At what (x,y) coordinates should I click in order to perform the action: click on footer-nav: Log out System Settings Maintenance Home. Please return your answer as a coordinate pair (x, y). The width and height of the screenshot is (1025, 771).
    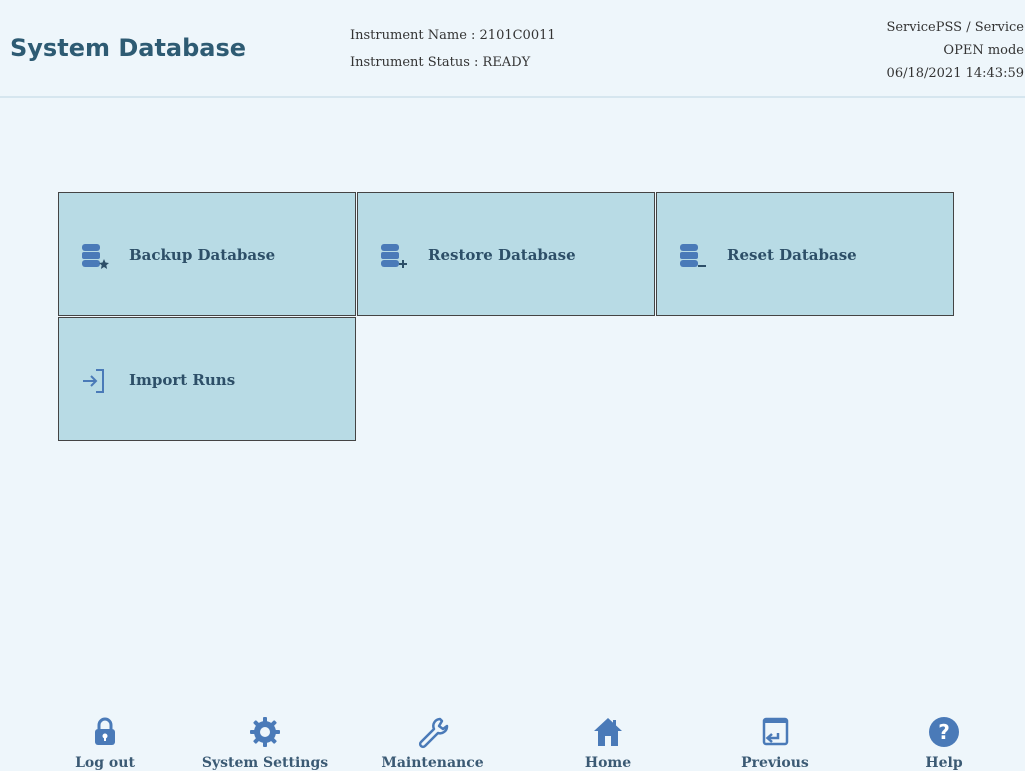
    Looking at the image, I should click on (512, 738).